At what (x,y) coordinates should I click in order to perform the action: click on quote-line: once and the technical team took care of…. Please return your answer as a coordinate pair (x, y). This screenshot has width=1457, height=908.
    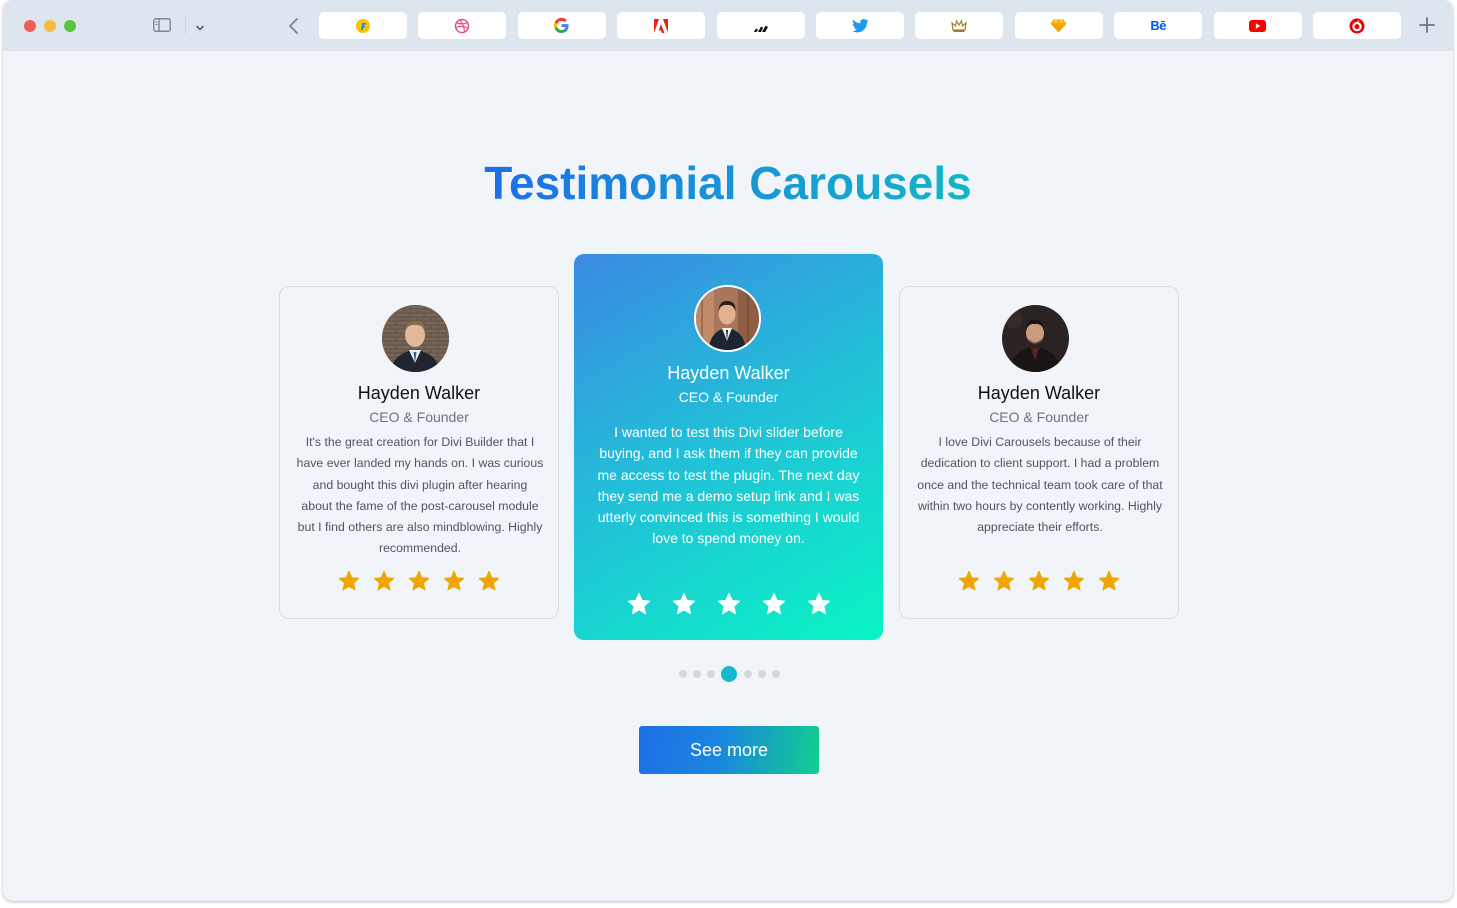
    Looking at the image, I should click on (1040, 484).